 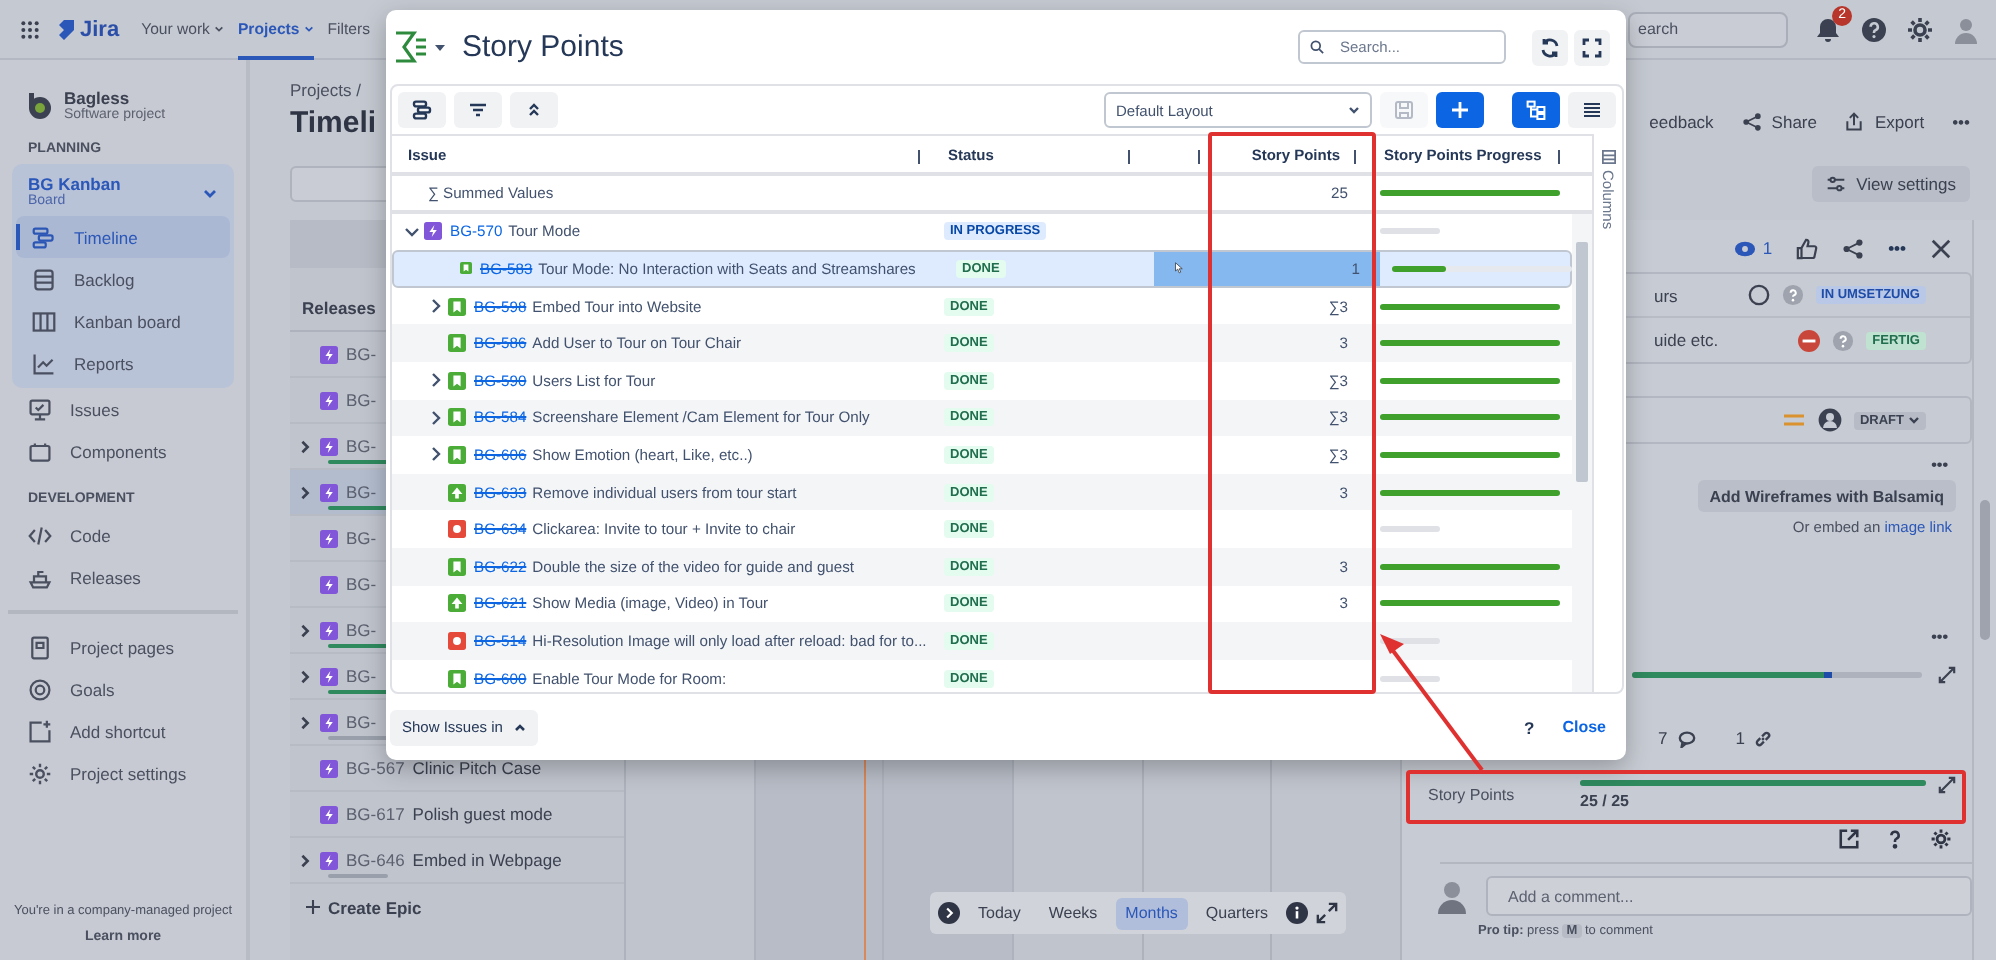 I want to click on chevron-up-icon, so click(x=520, y=727).